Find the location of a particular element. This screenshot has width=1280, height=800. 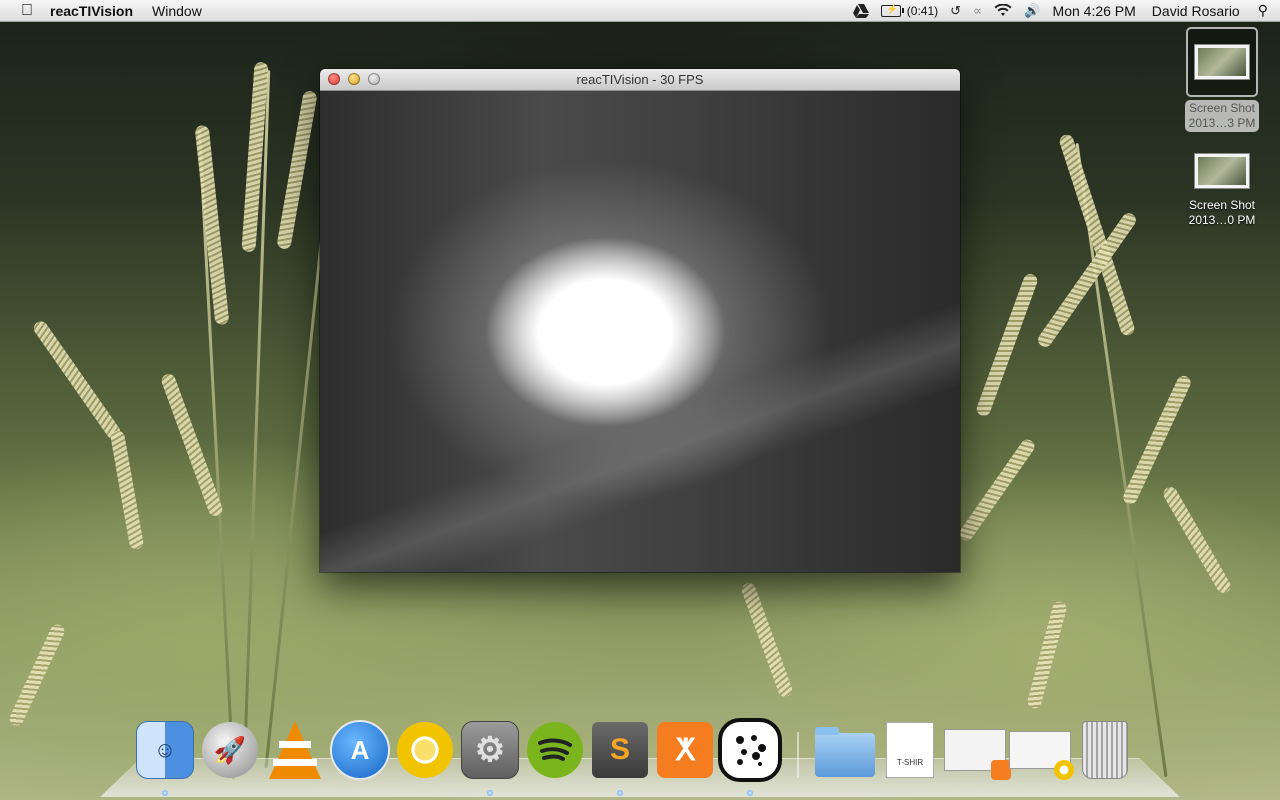

dock-launchpad: 🚀 is located at coordinates (230, 750).